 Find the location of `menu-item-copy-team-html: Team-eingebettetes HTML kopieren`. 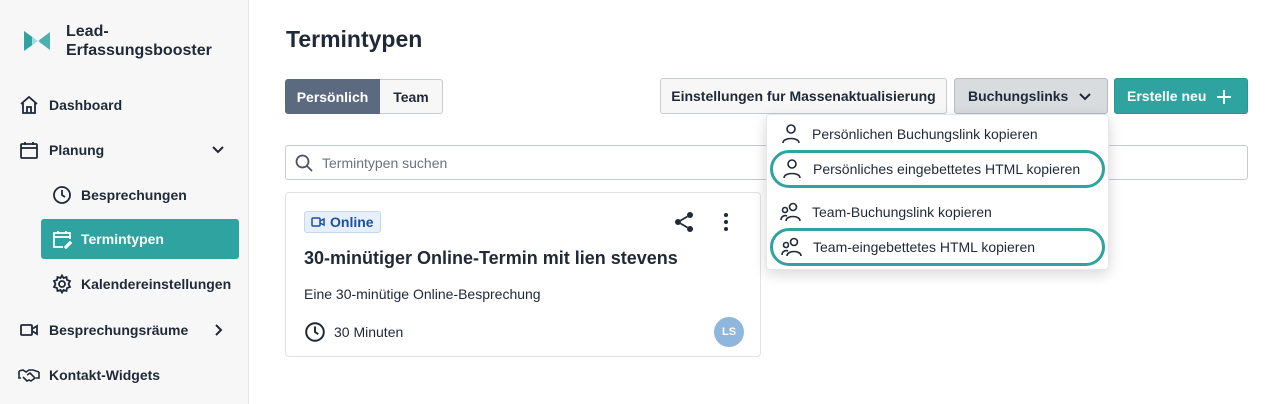

menu-item-copy-team-html: Team-eingebettetes HTML kopieren is located at coordinates (937, 247).